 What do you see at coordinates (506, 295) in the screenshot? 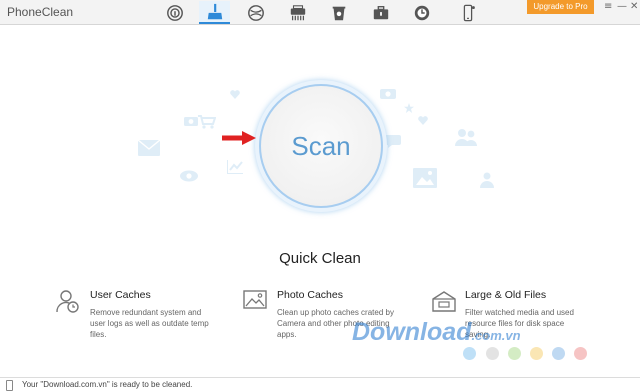
I see `feature-name: Large & Old Files` at bounding box center [506, 295].